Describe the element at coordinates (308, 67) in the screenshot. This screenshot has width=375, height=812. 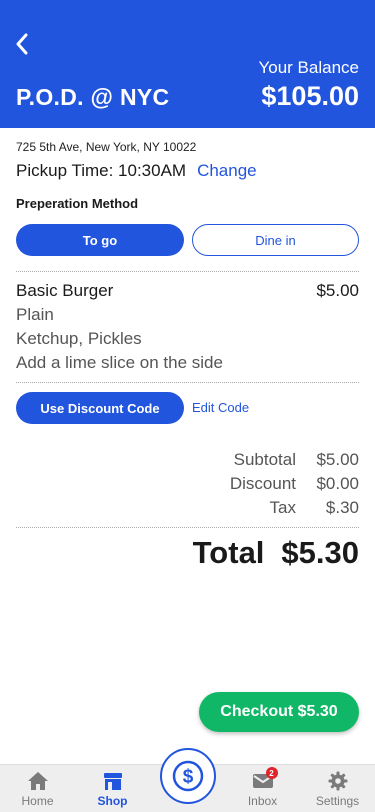
I see `balance-label: Your Balance` at that location.